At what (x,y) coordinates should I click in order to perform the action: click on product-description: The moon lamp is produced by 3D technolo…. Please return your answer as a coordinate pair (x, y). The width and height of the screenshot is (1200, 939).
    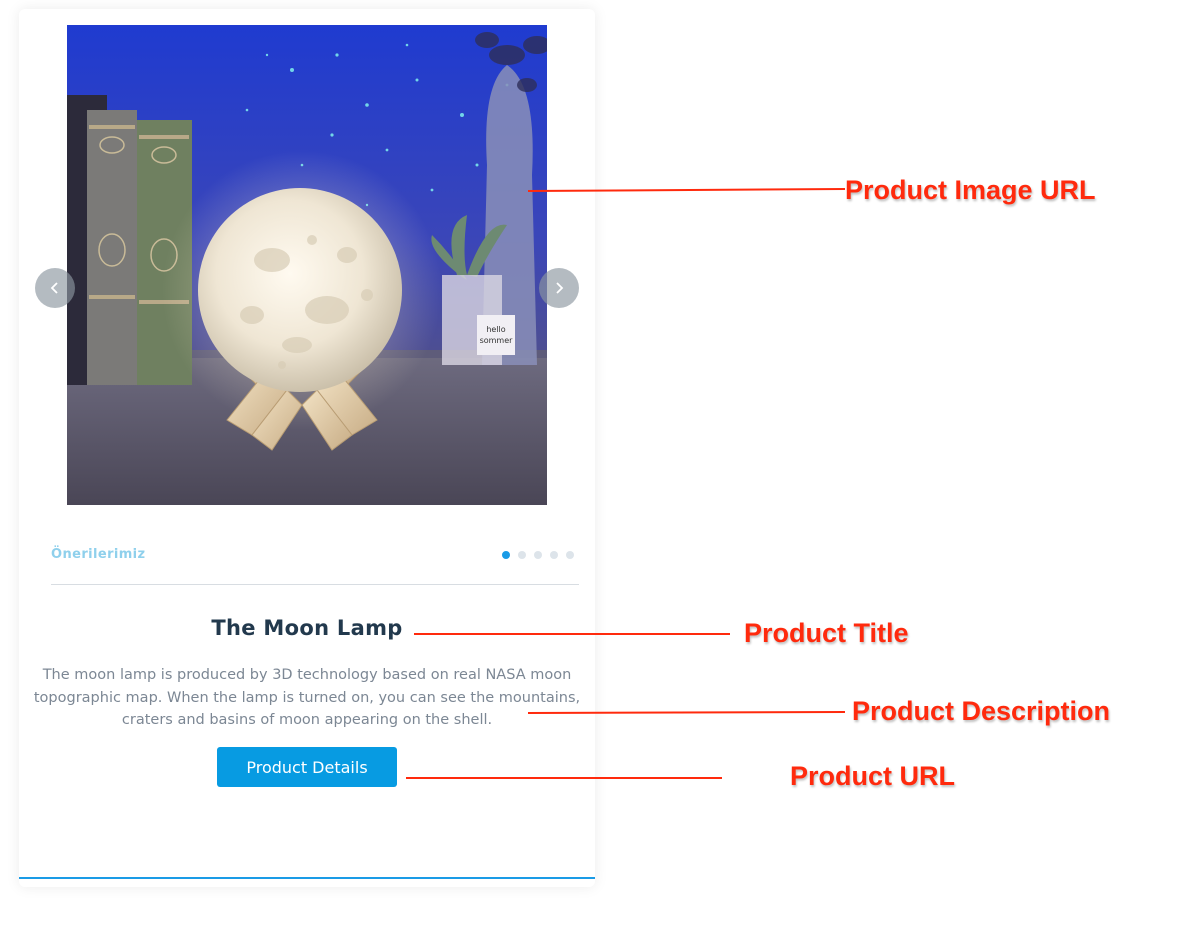
    Looking at the image, I should click on (307, 697).